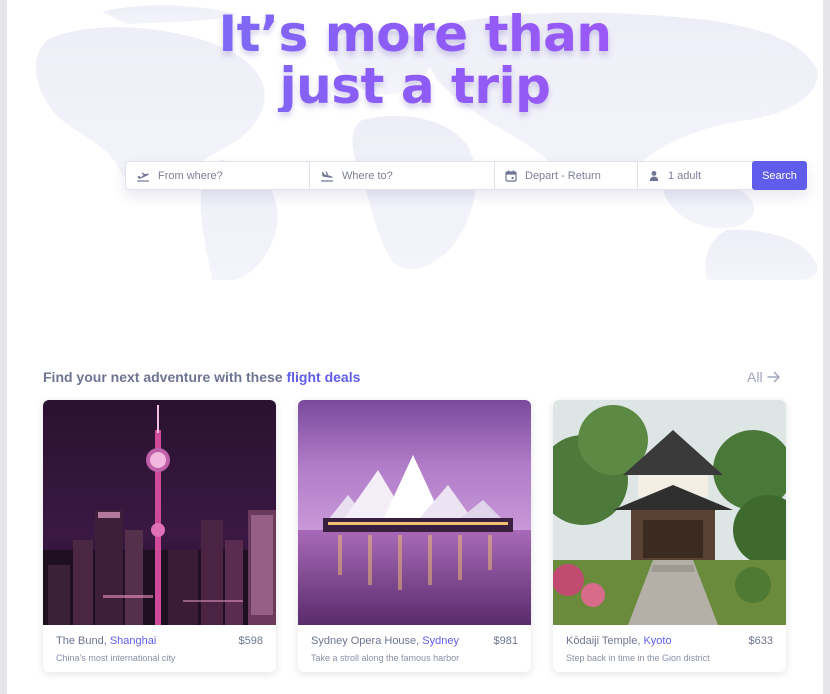 This screenshot has height=694, width=830. I want to click on hero-title-line-2: just a trip, so click(415, 86).